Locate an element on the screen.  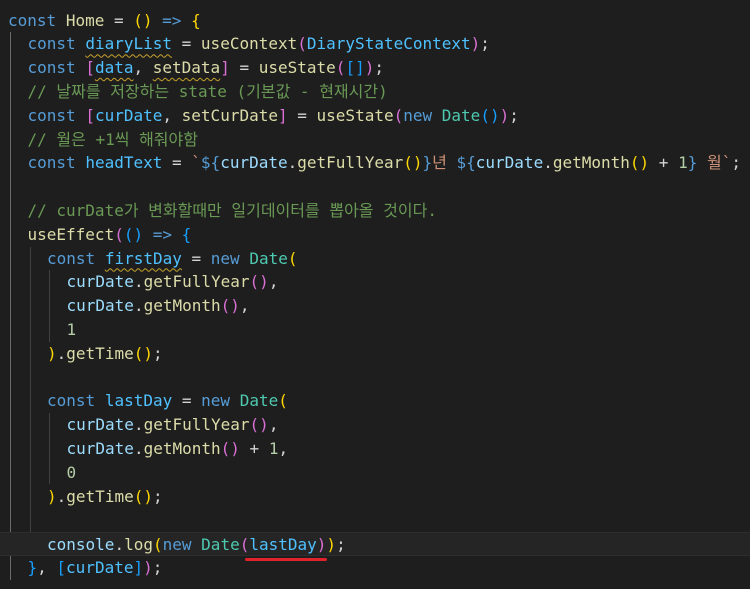
code-line: const Home = () => { is located at coordinates (375, 21).